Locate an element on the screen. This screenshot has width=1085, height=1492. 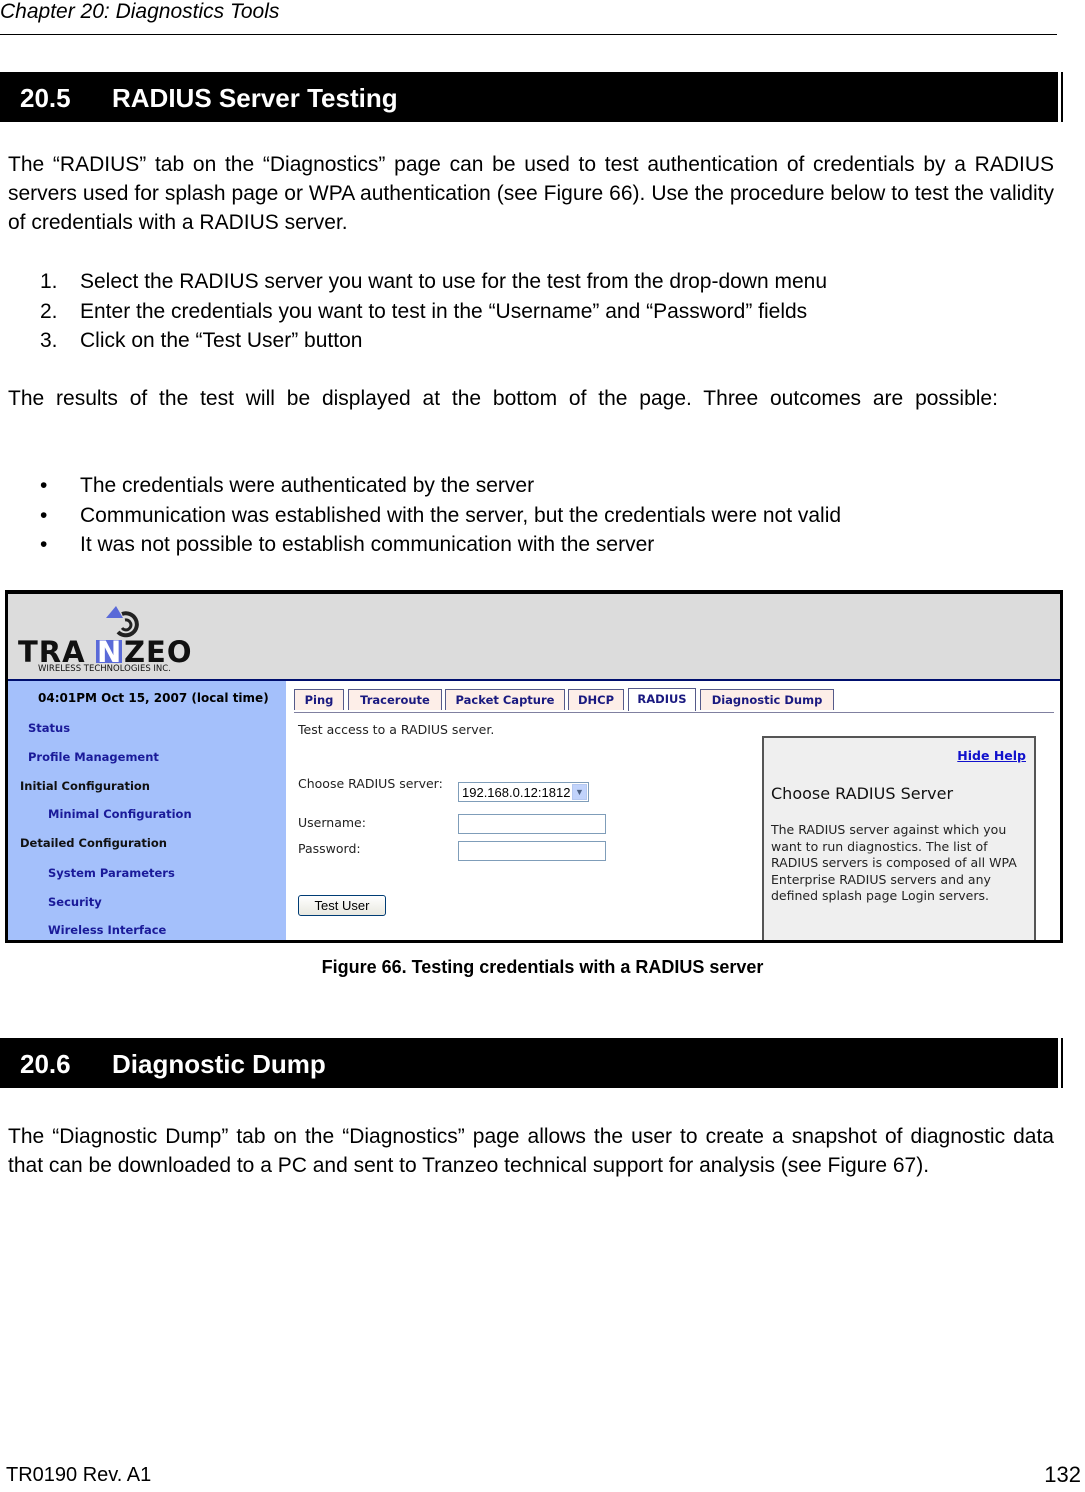
tab-ping: Ping is located at coordinates (319, 699).